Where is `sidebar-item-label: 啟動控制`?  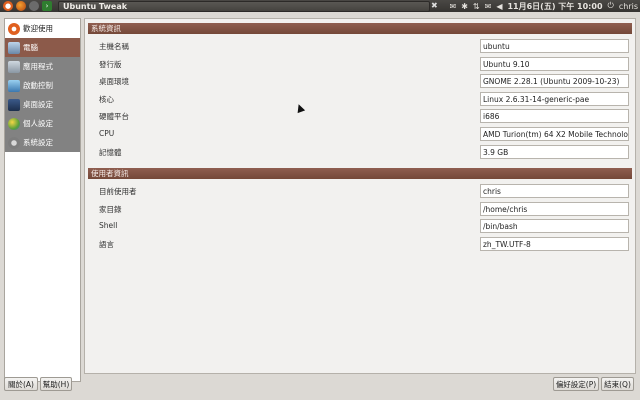
sidebar-item-label: 啟動控制 is located at coordinates (38, 85).